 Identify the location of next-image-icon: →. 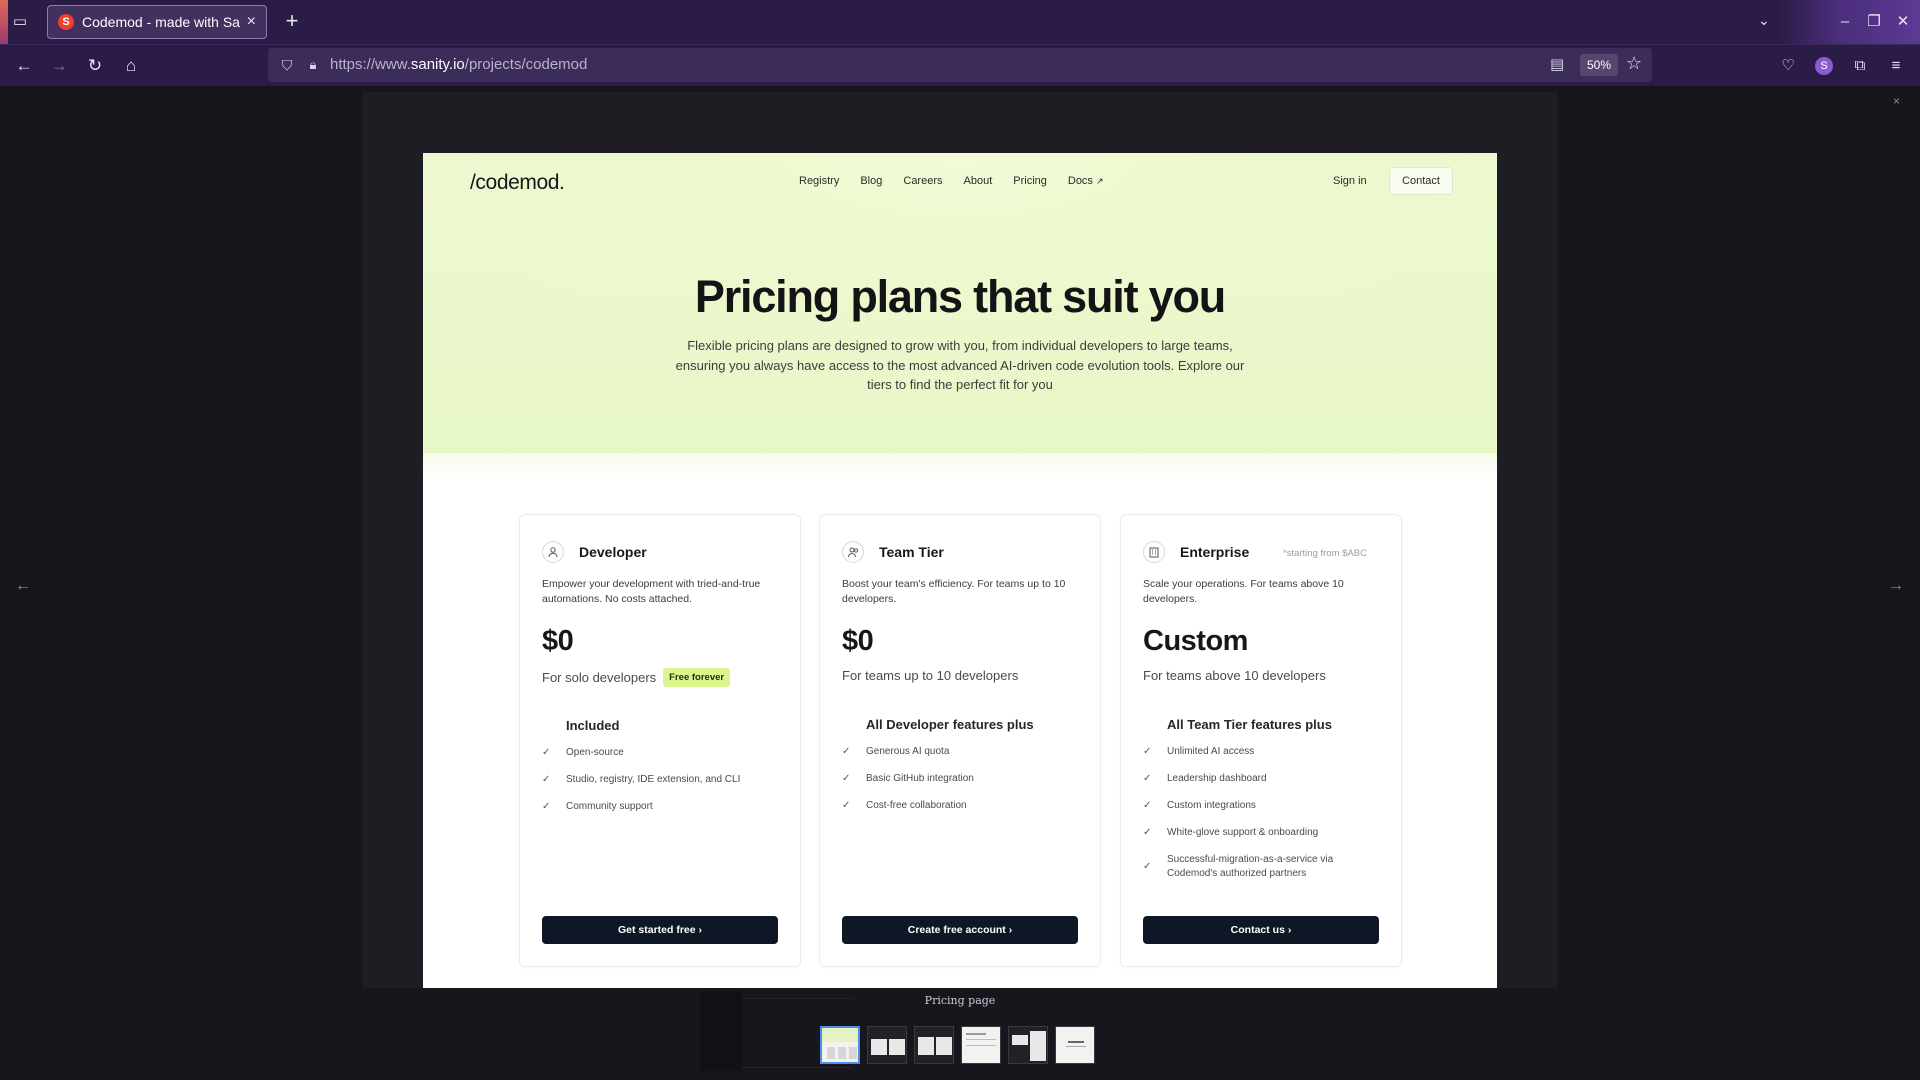
(1896, 586).